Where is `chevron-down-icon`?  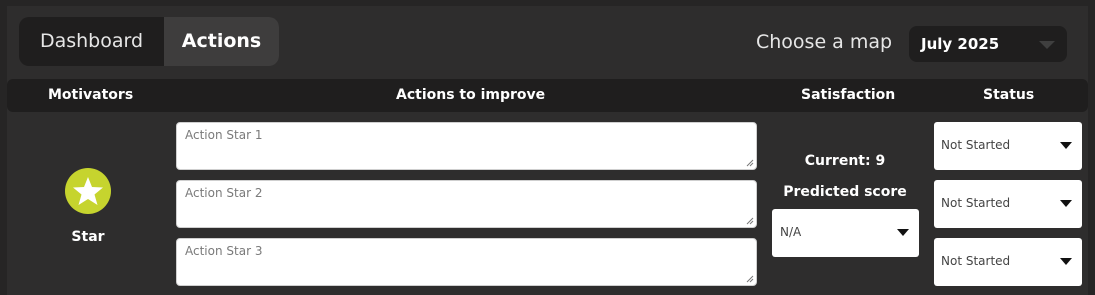
chevron-down-icon is located at coordinates (1047, 45).